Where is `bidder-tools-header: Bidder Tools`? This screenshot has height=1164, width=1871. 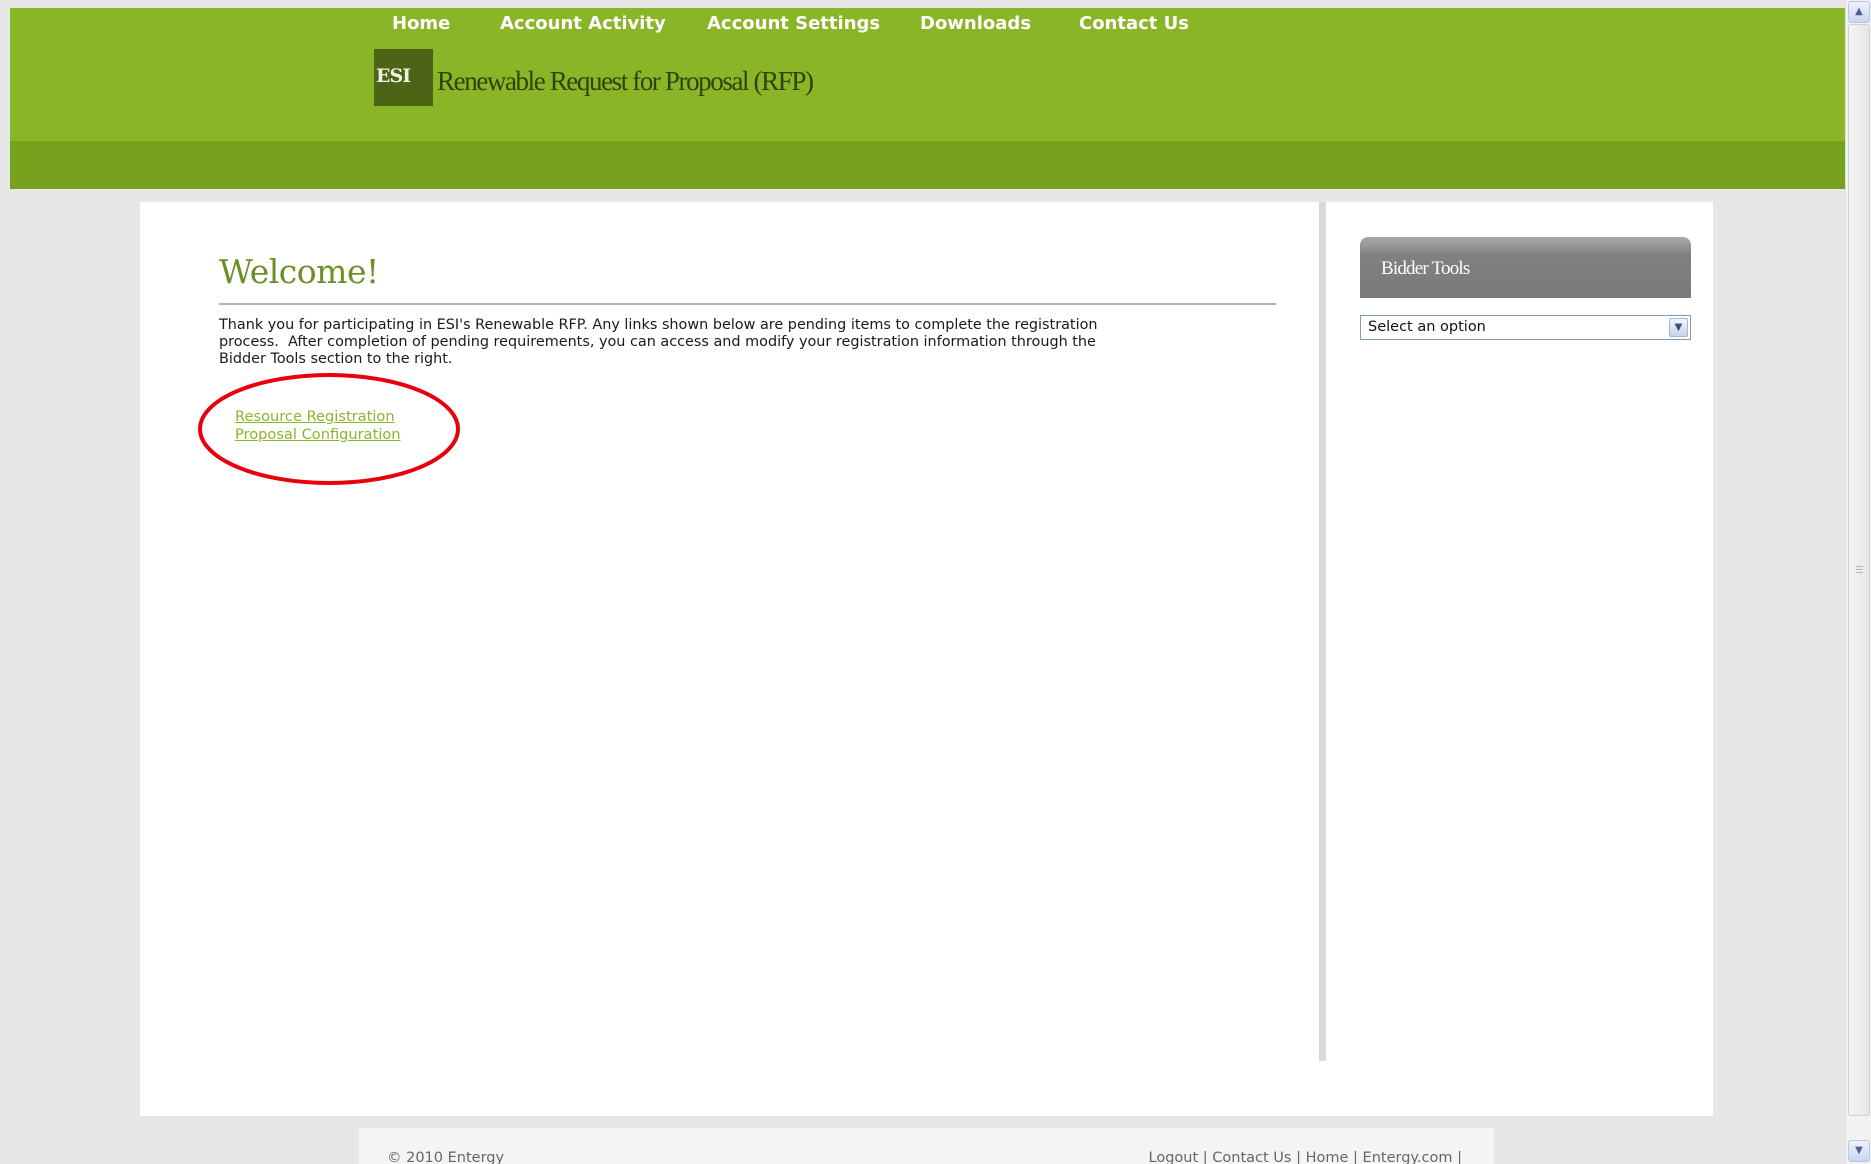 bidder-tools-header: Bidder Tools is located at coordinates (1525, 267).